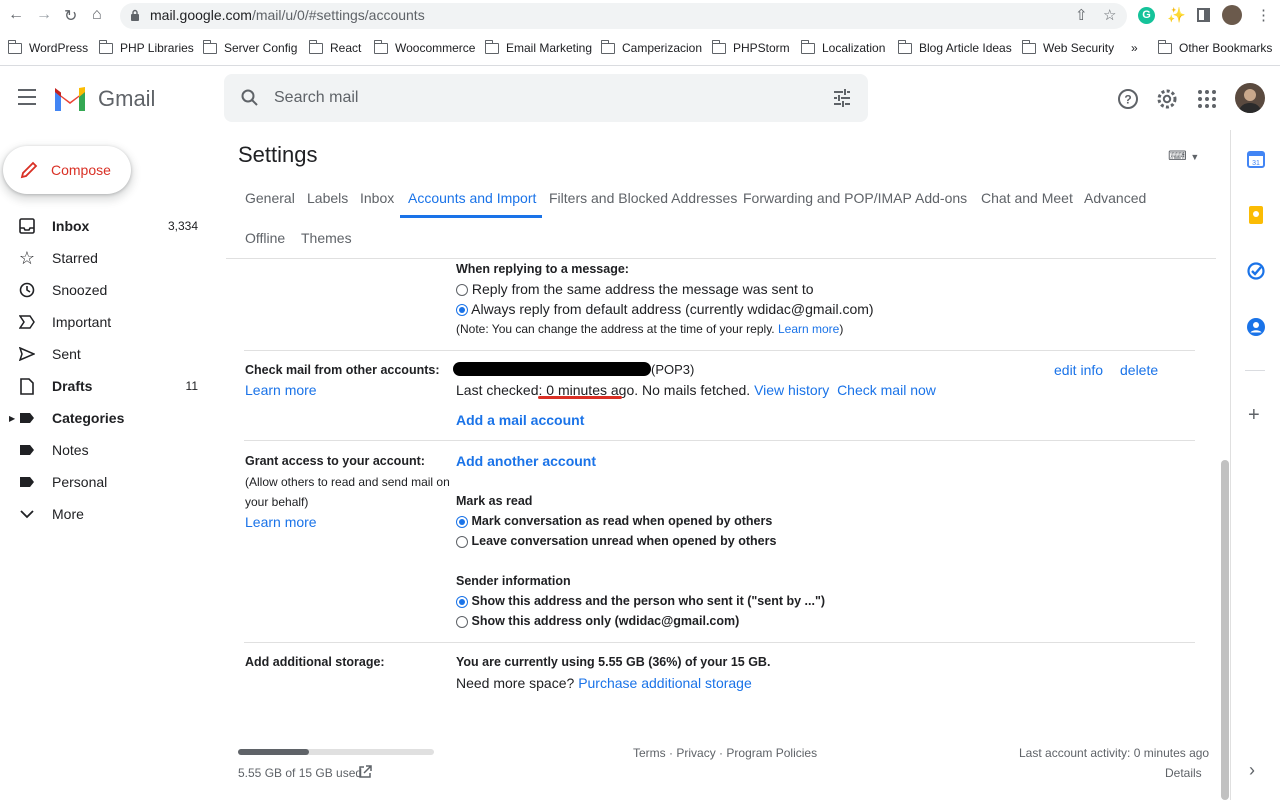 The height and width of the screenshot is (800, 1280). I want to click on tab-advanced: Advanced, so click(1115, 198).